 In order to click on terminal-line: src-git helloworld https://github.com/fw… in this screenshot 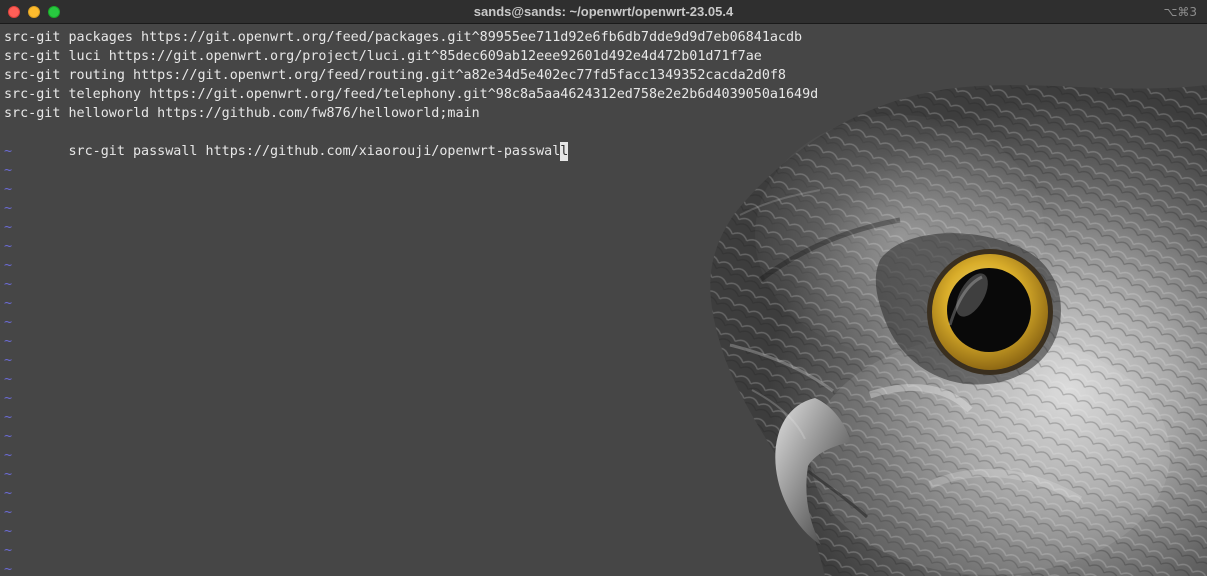, I will do `click(242, 113)`.